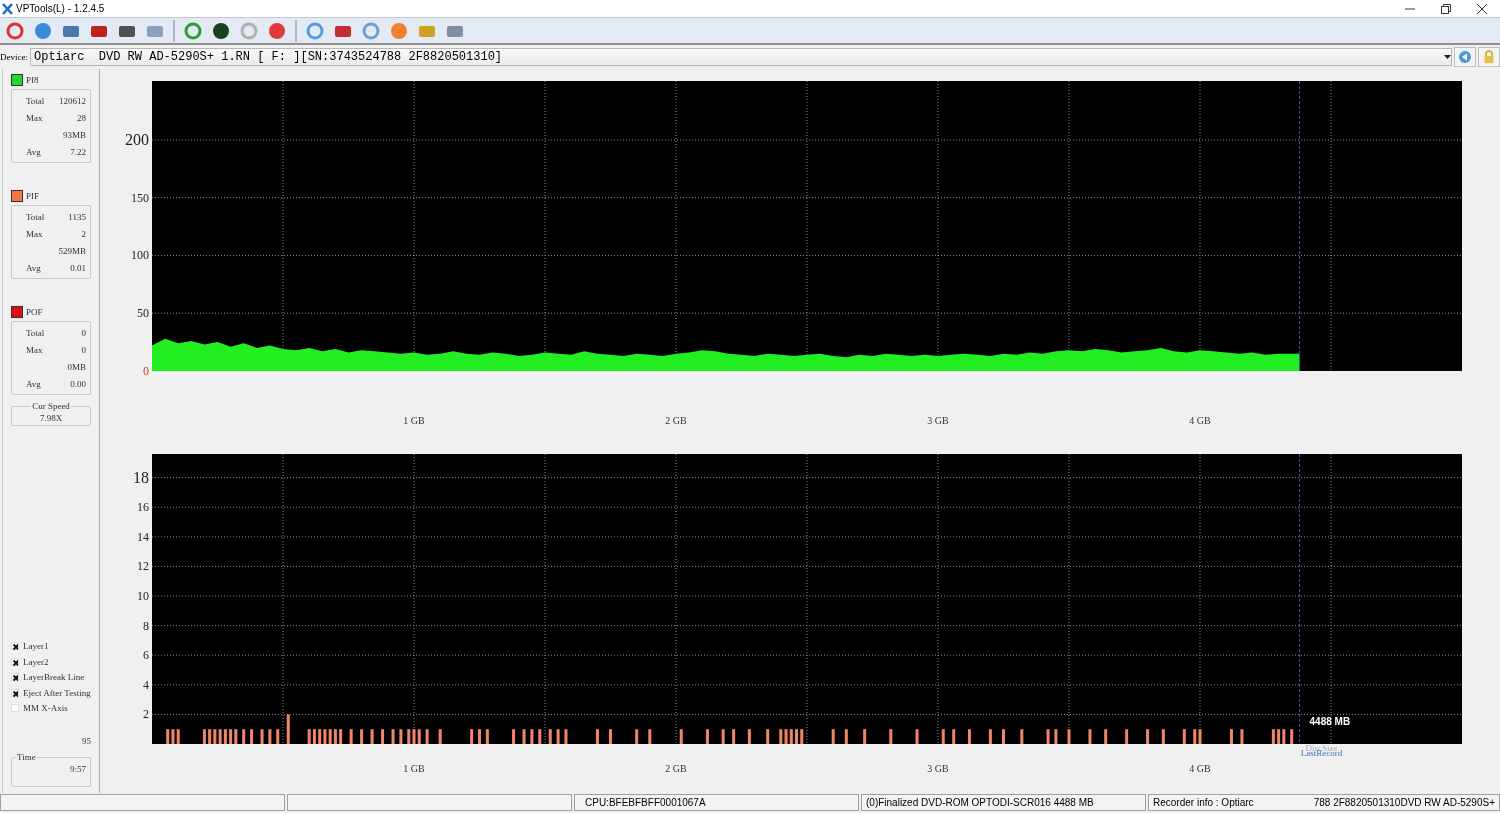 Image resolution: width=1500 pixels, height=813 pixels. I want to click on stat-value: 1135, so click(77, 216).